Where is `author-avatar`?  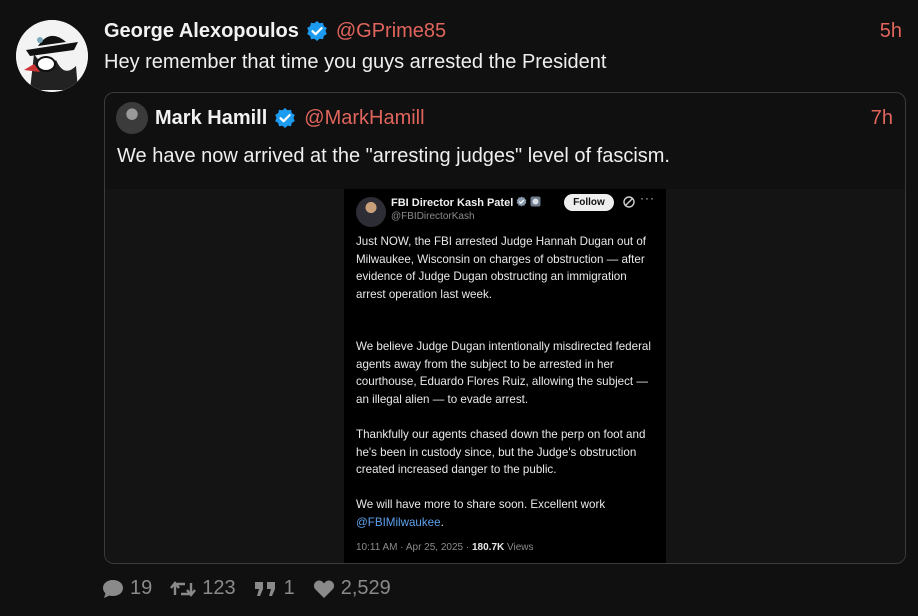 author-avatar is located at coordinates (52, 56).